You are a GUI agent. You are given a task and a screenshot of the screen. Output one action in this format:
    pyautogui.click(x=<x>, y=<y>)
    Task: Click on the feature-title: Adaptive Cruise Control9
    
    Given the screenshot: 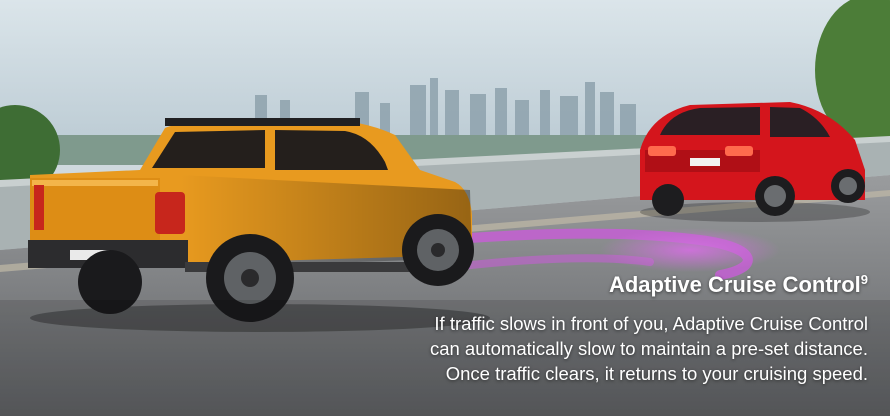 What is the action you would take?
    pyautogui.click(x=568, y=282)
    